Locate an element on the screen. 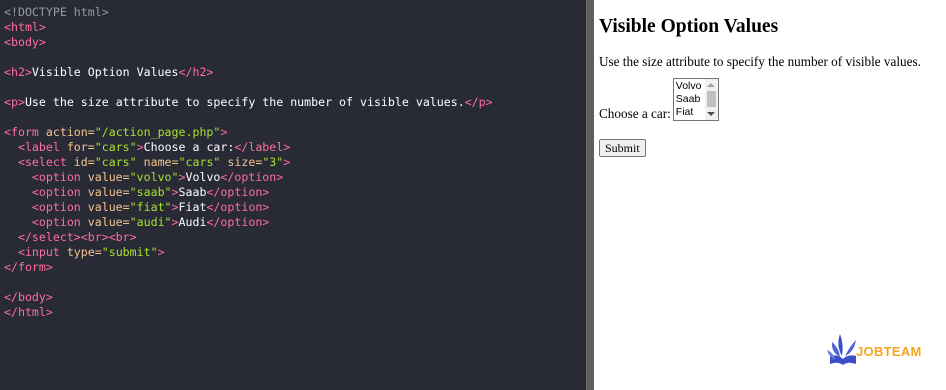 Image resolution: width=946 pixels, height=390 pixels. scroll-thumb is located at coordinates (711, 99).